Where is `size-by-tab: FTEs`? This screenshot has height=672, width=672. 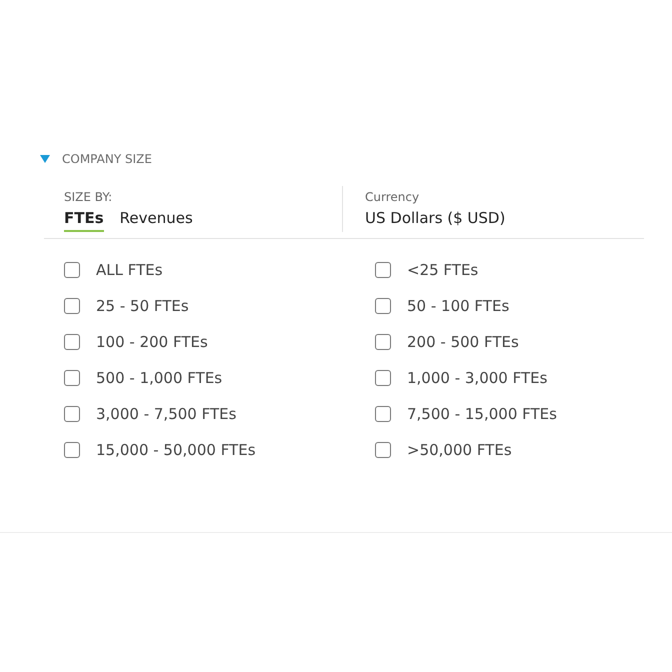 size-by-tab: FTEs is located at coordinates (84, 220).